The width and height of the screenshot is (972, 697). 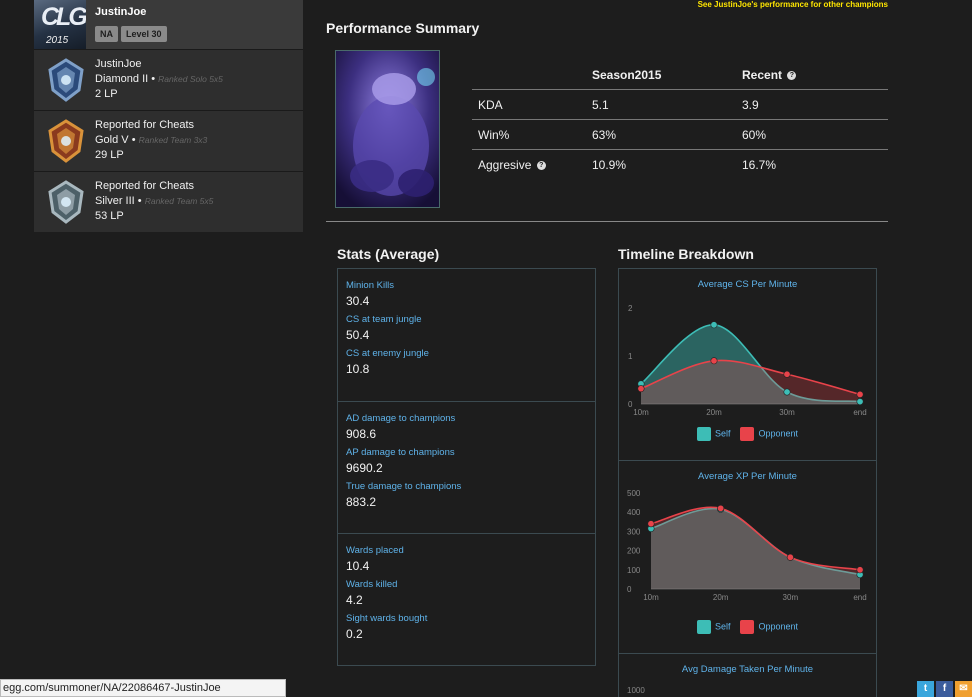 What do you see at coordinates (403, 28) in the screenshot?
I see `performance-summary-title: Performance Summary` at bounding box center [403, 28].